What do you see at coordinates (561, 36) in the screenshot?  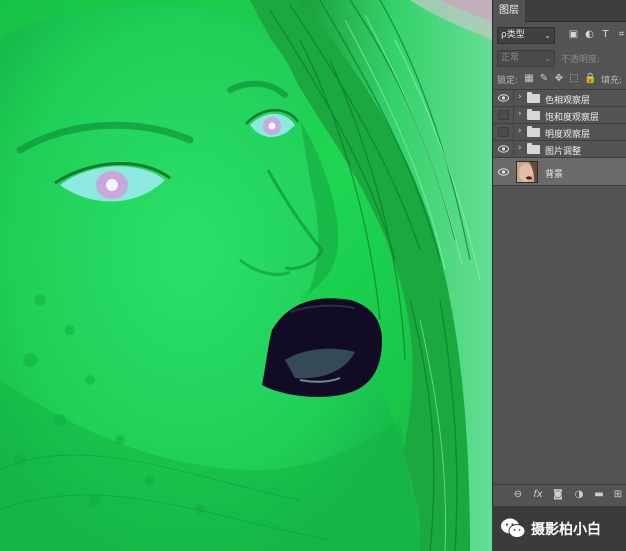 I see `layer-filter-row: ρ类型 ⌄ ▣ ◐ T ⌗` at bounding box center [561, 36].